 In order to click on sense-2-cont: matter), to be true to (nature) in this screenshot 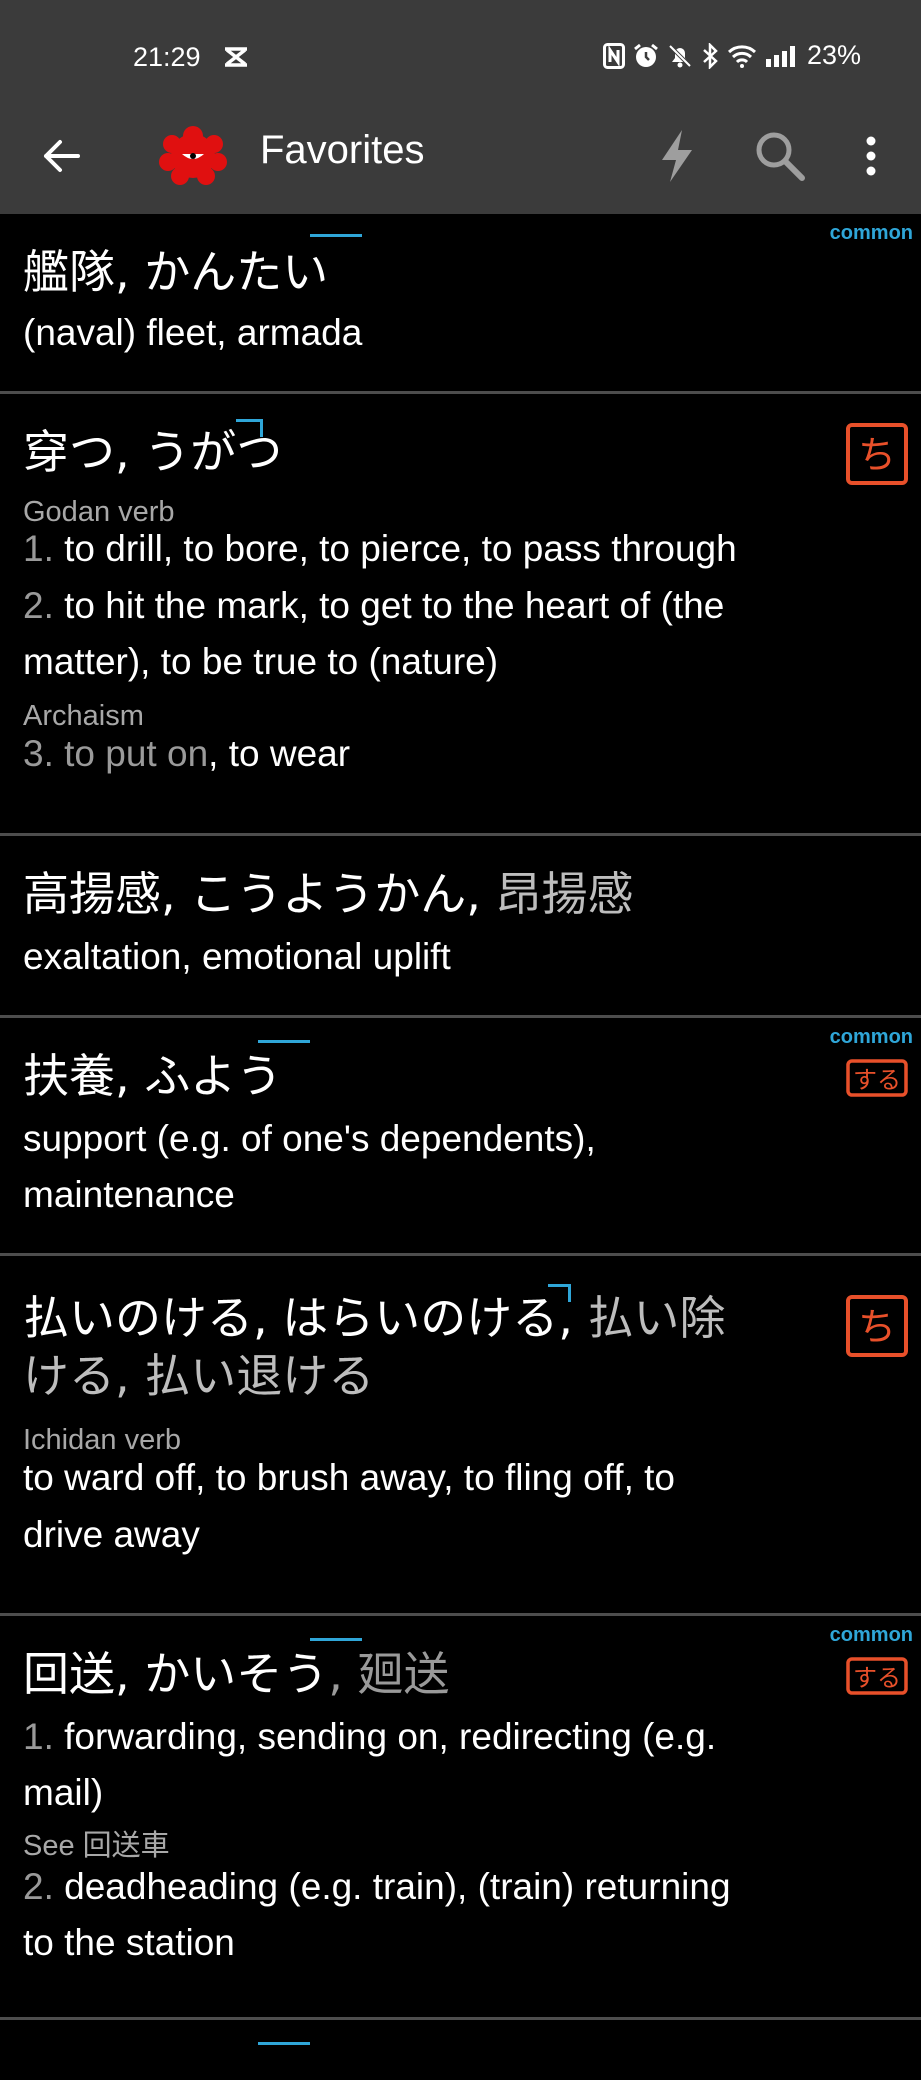, I will do `click(261, 661)`.